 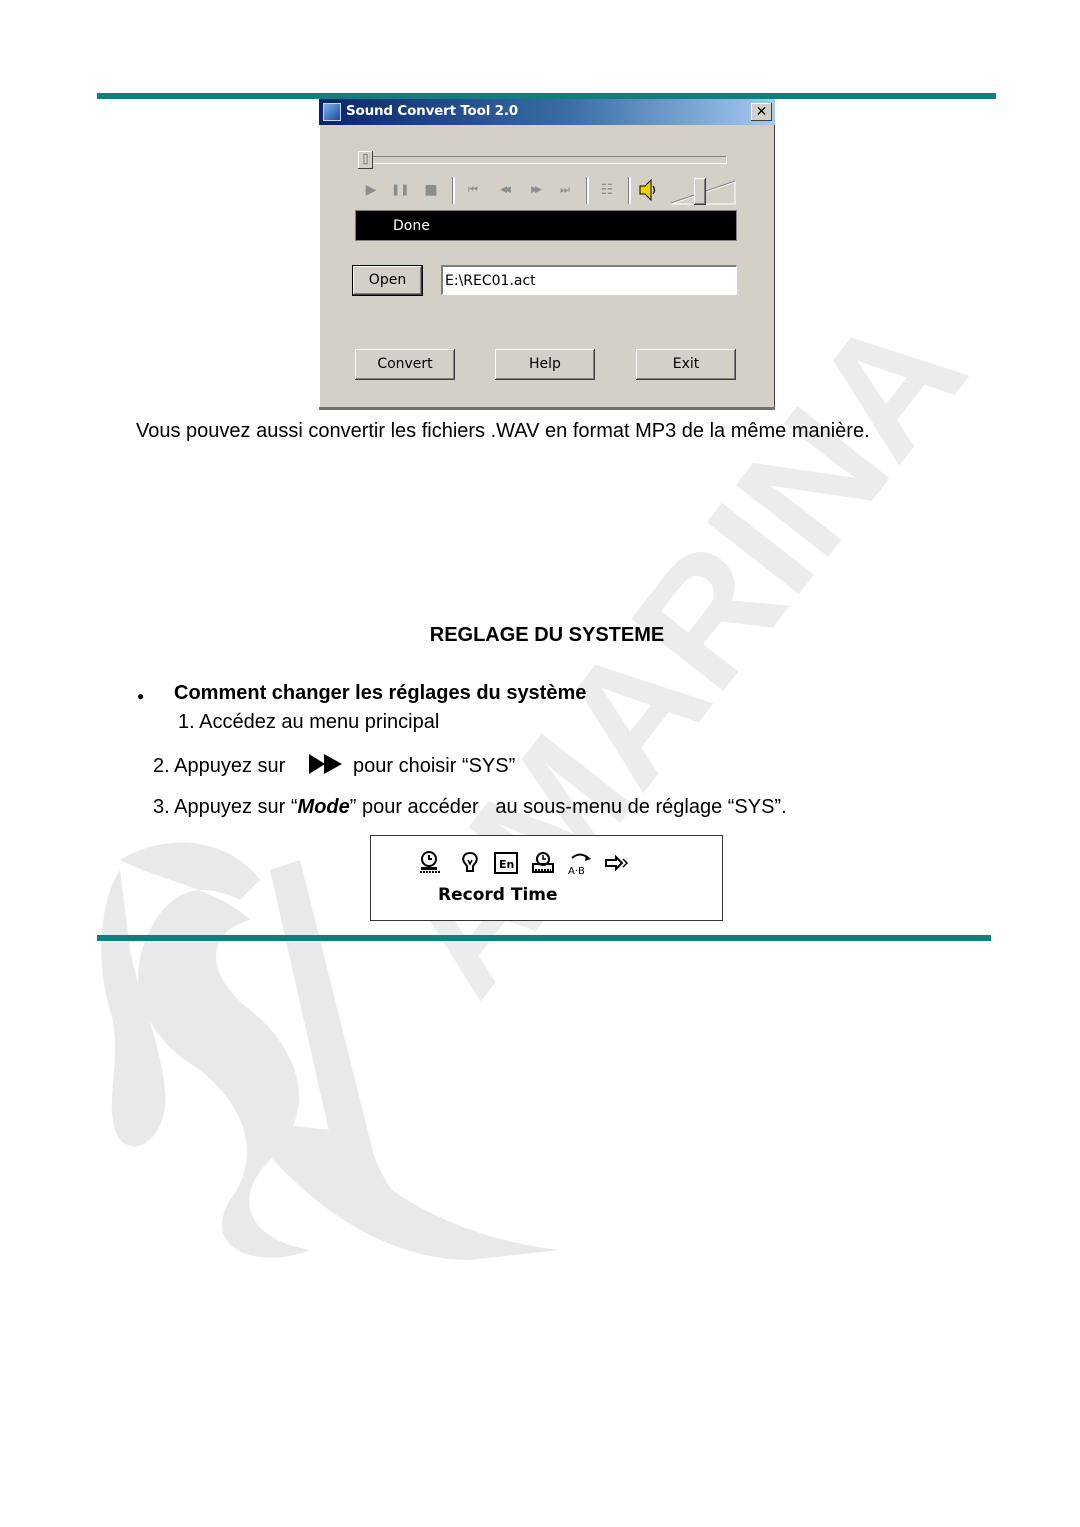 What do you see at coordinates (547, 635) in the screenshot?
I see `section-heading: REGLAGE DU SYSTEME` at bounding box center [547, 635].